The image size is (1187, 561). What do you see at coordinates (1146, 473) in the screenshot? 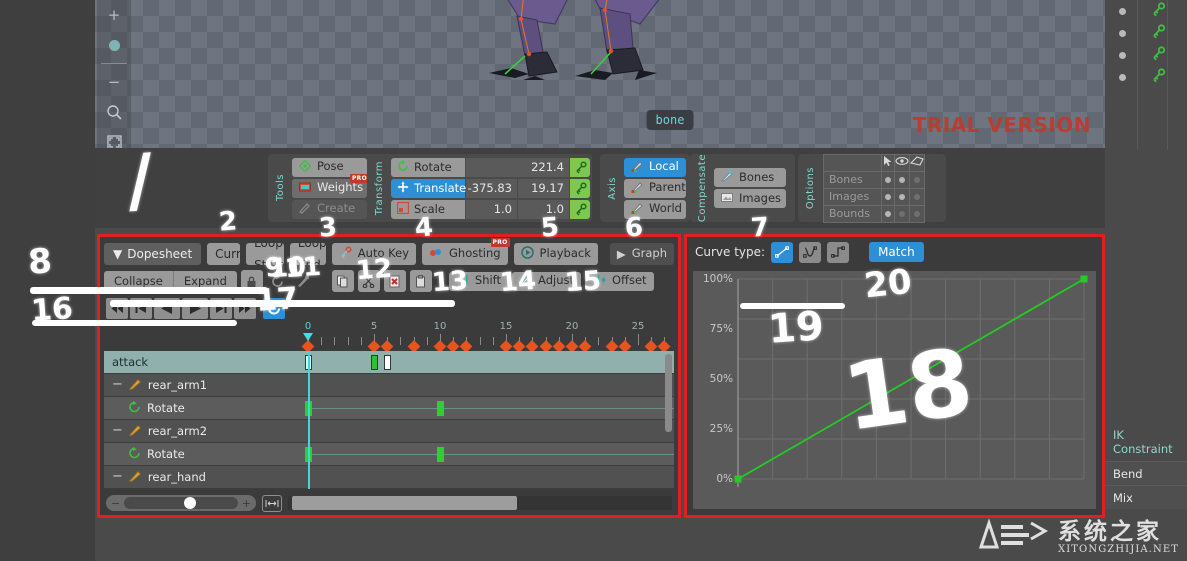
I see `ik-bend-row: Bend` at bounding box center [1146, 473].